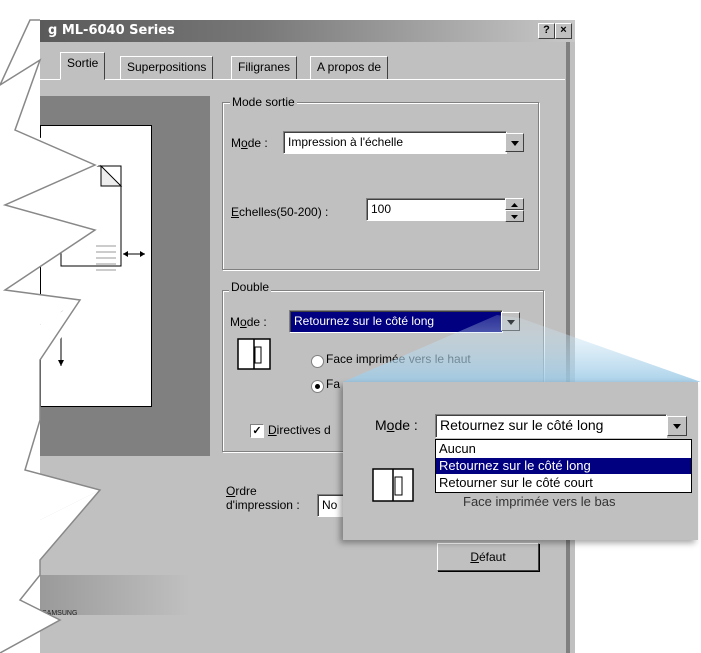  I want to click on tab-sortie: Sortie, so click(83, 66).